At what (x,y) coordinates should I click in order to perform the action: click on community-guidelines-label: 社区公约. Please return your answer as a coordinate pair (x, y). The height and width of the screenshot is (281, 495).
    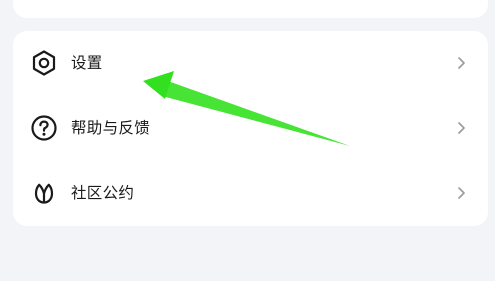
    Looking at the image, I should click on (103, 193).